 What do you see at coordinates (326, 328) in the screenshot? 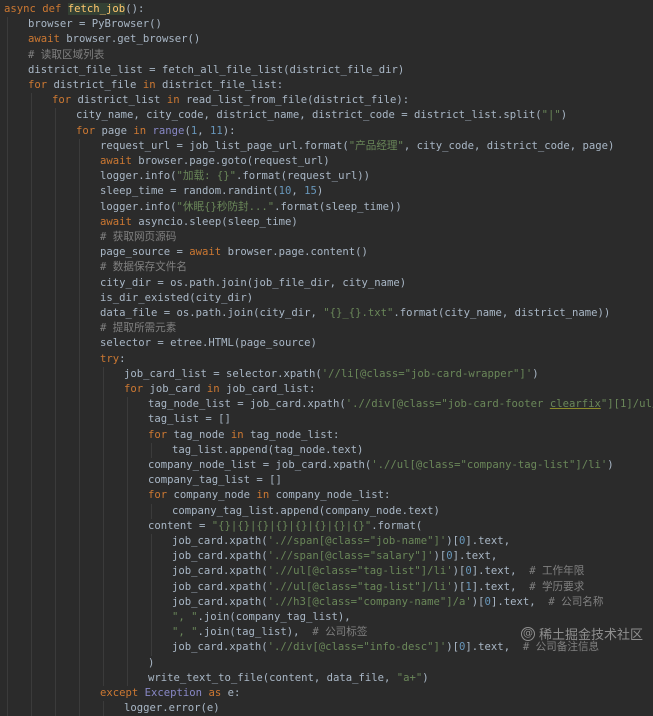
I see `code-line: # 提取所需元素` at bounding box center [326, 328].